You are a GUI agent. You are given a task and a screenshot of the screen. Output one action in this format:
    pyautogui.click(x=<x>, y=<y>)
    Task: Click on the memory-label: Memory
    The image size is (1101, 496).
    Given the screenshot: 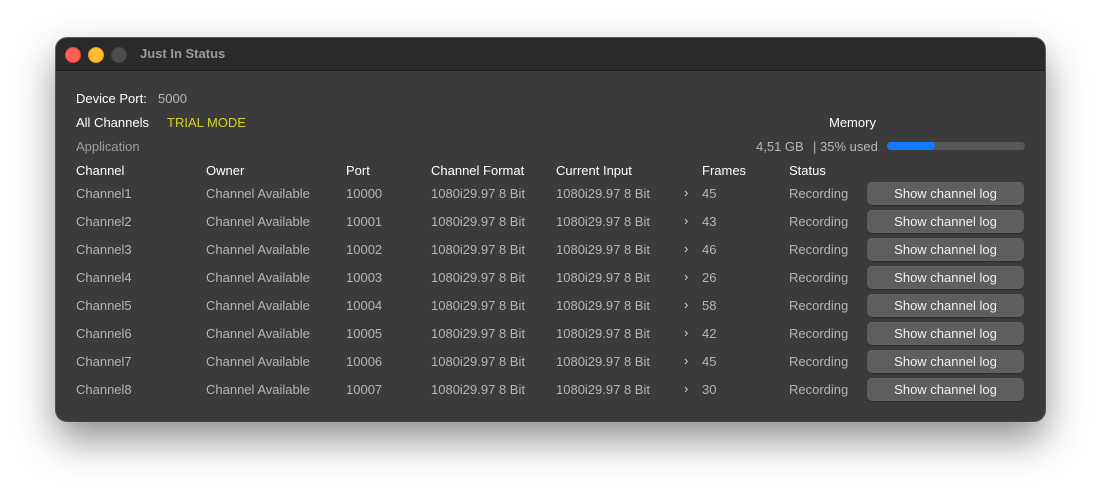 What is the action you would take?
    pyautogui.click(x=852, y=122)
    